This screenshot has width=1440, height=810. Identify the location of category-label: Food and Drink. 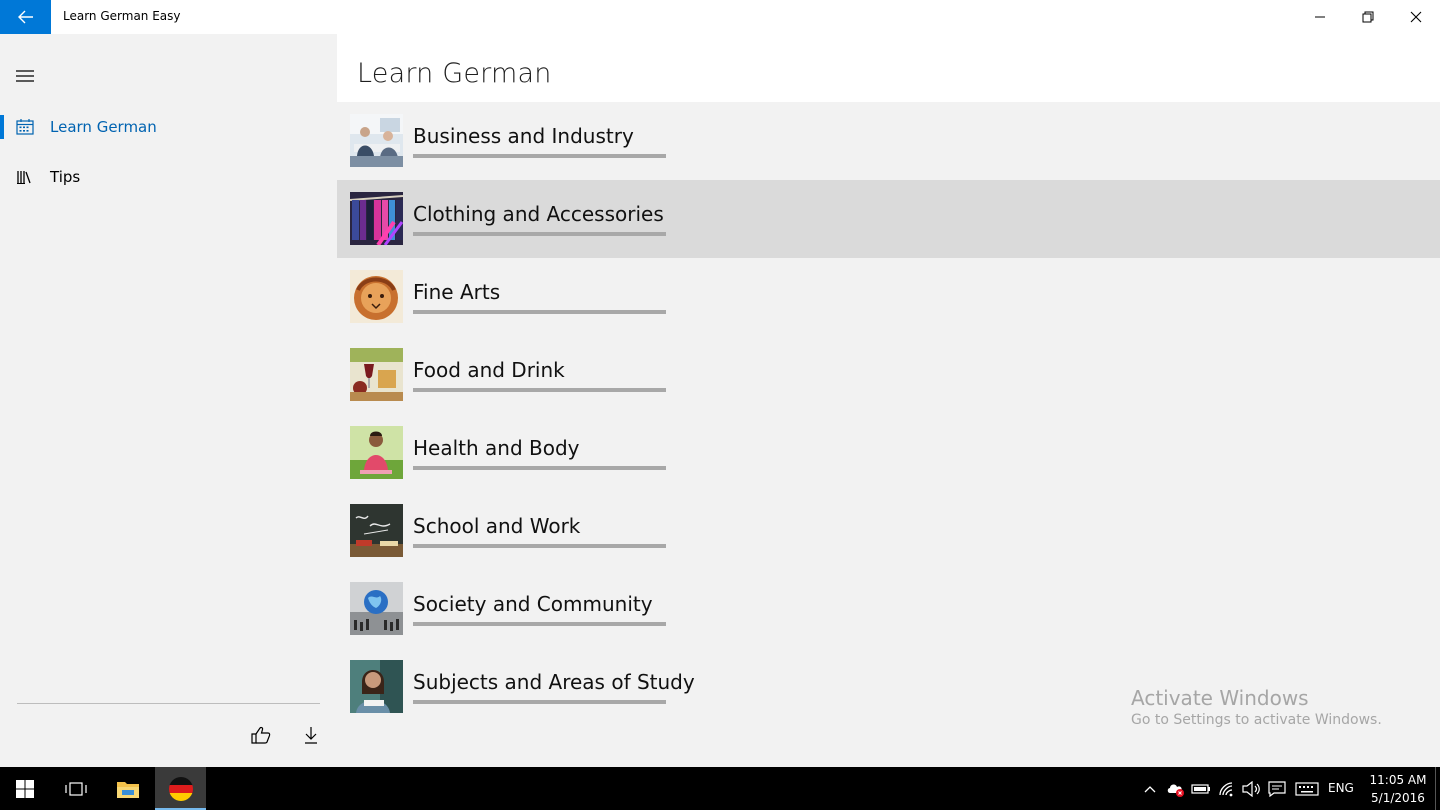
(489, 370).